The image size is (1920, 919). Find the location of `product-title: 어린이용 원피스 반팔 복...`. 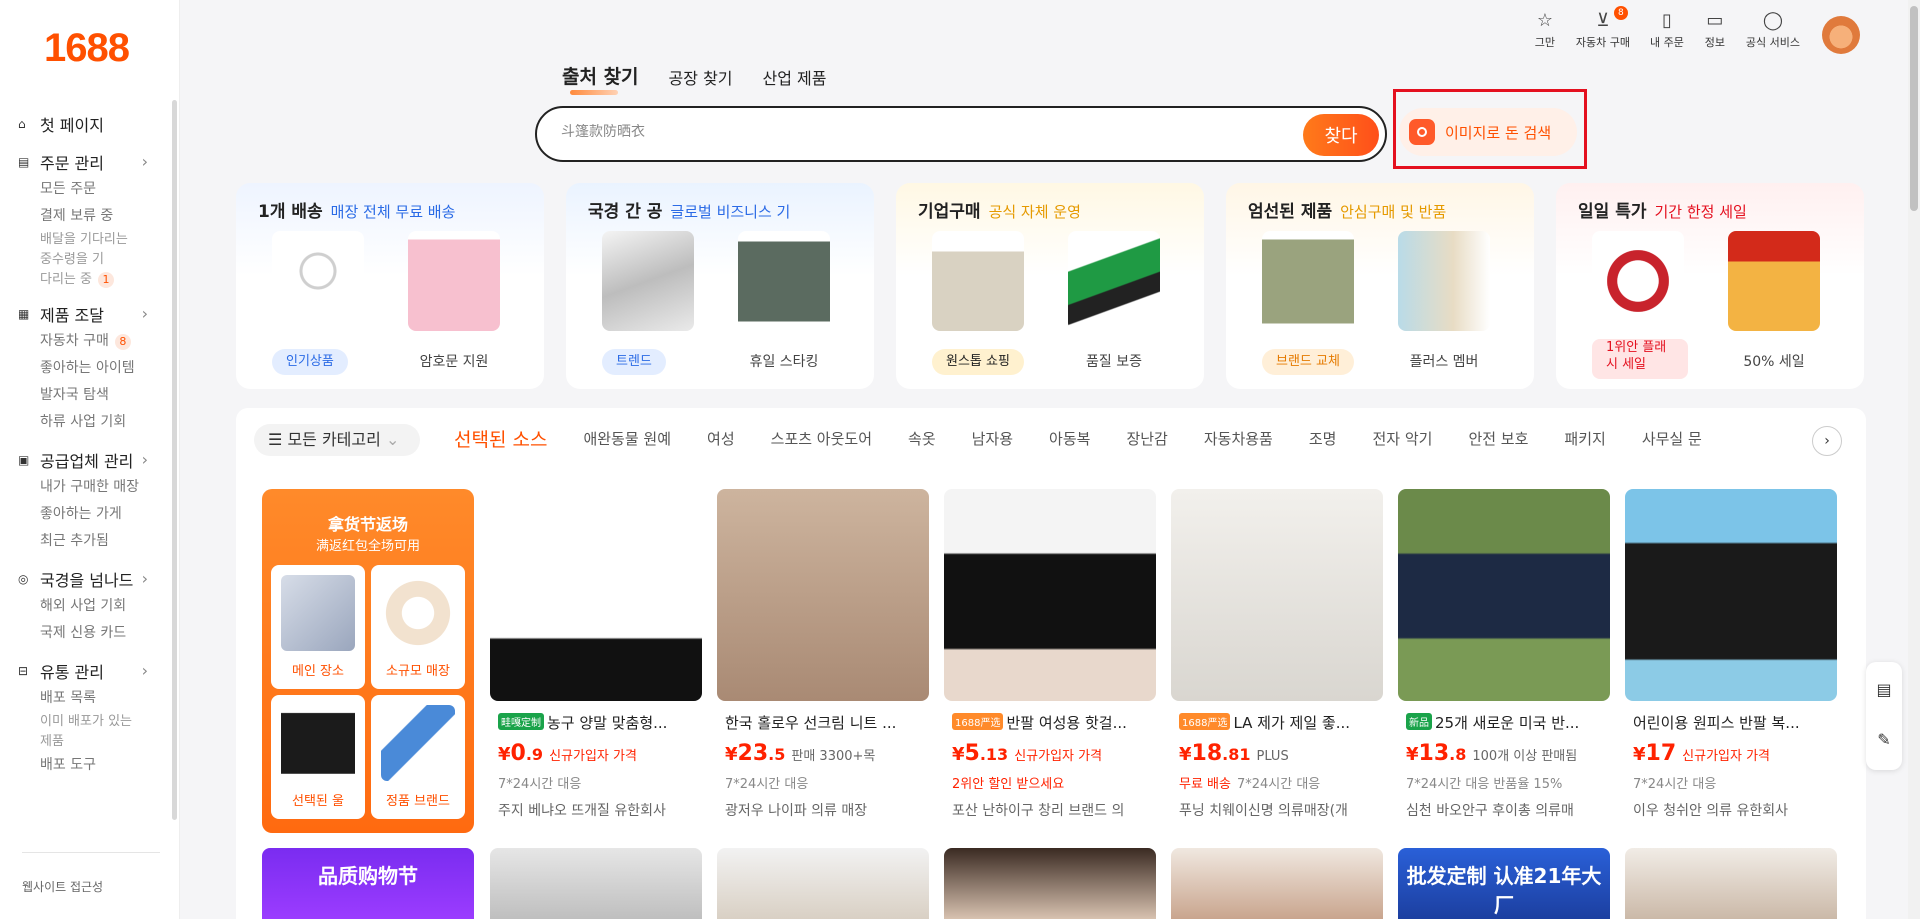

product-title: 어린이용 원피스 반팔 복... is located at coordinates (1733, 722).